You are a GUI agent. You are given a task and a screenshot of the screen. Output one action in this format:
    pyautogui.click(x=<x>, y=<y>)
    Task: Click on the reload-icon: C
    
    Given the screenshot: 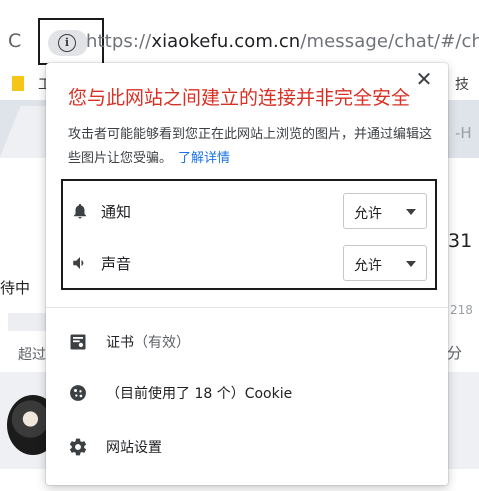 What is the action you would take?
    pyautogui.click(x=14, y=41)
    